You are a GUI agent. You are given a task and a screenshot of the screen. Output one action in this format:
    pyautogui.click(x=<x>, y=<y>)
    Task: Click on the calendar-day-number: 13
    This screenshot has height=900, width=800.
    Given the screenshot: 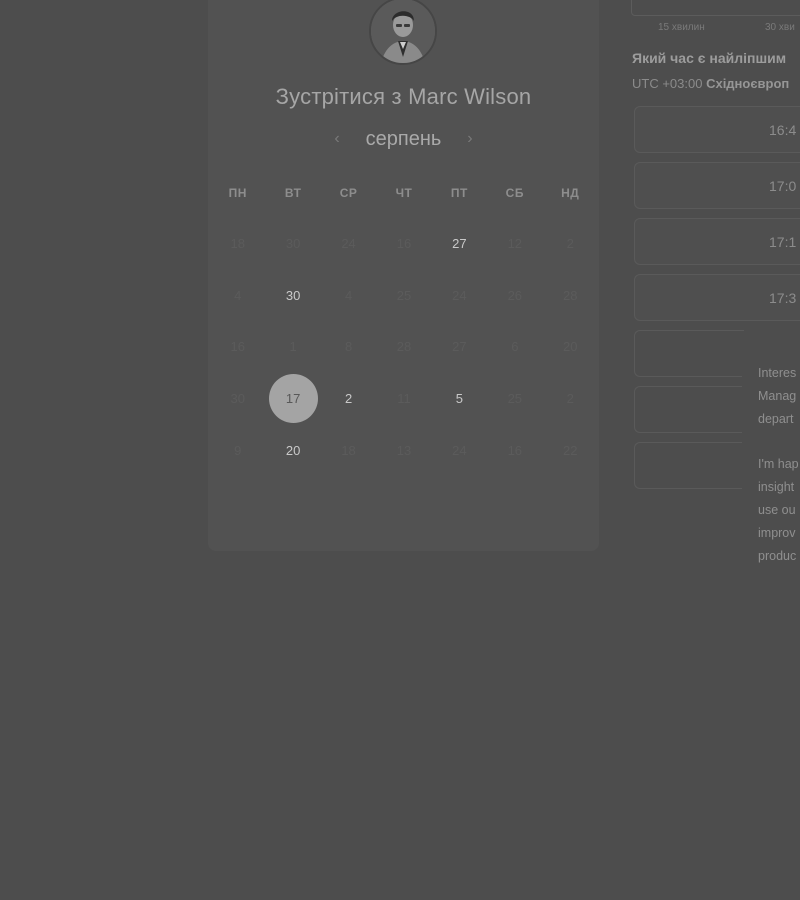 What is the action you would take?
    pyautogui.click(x=404, y=450)
    